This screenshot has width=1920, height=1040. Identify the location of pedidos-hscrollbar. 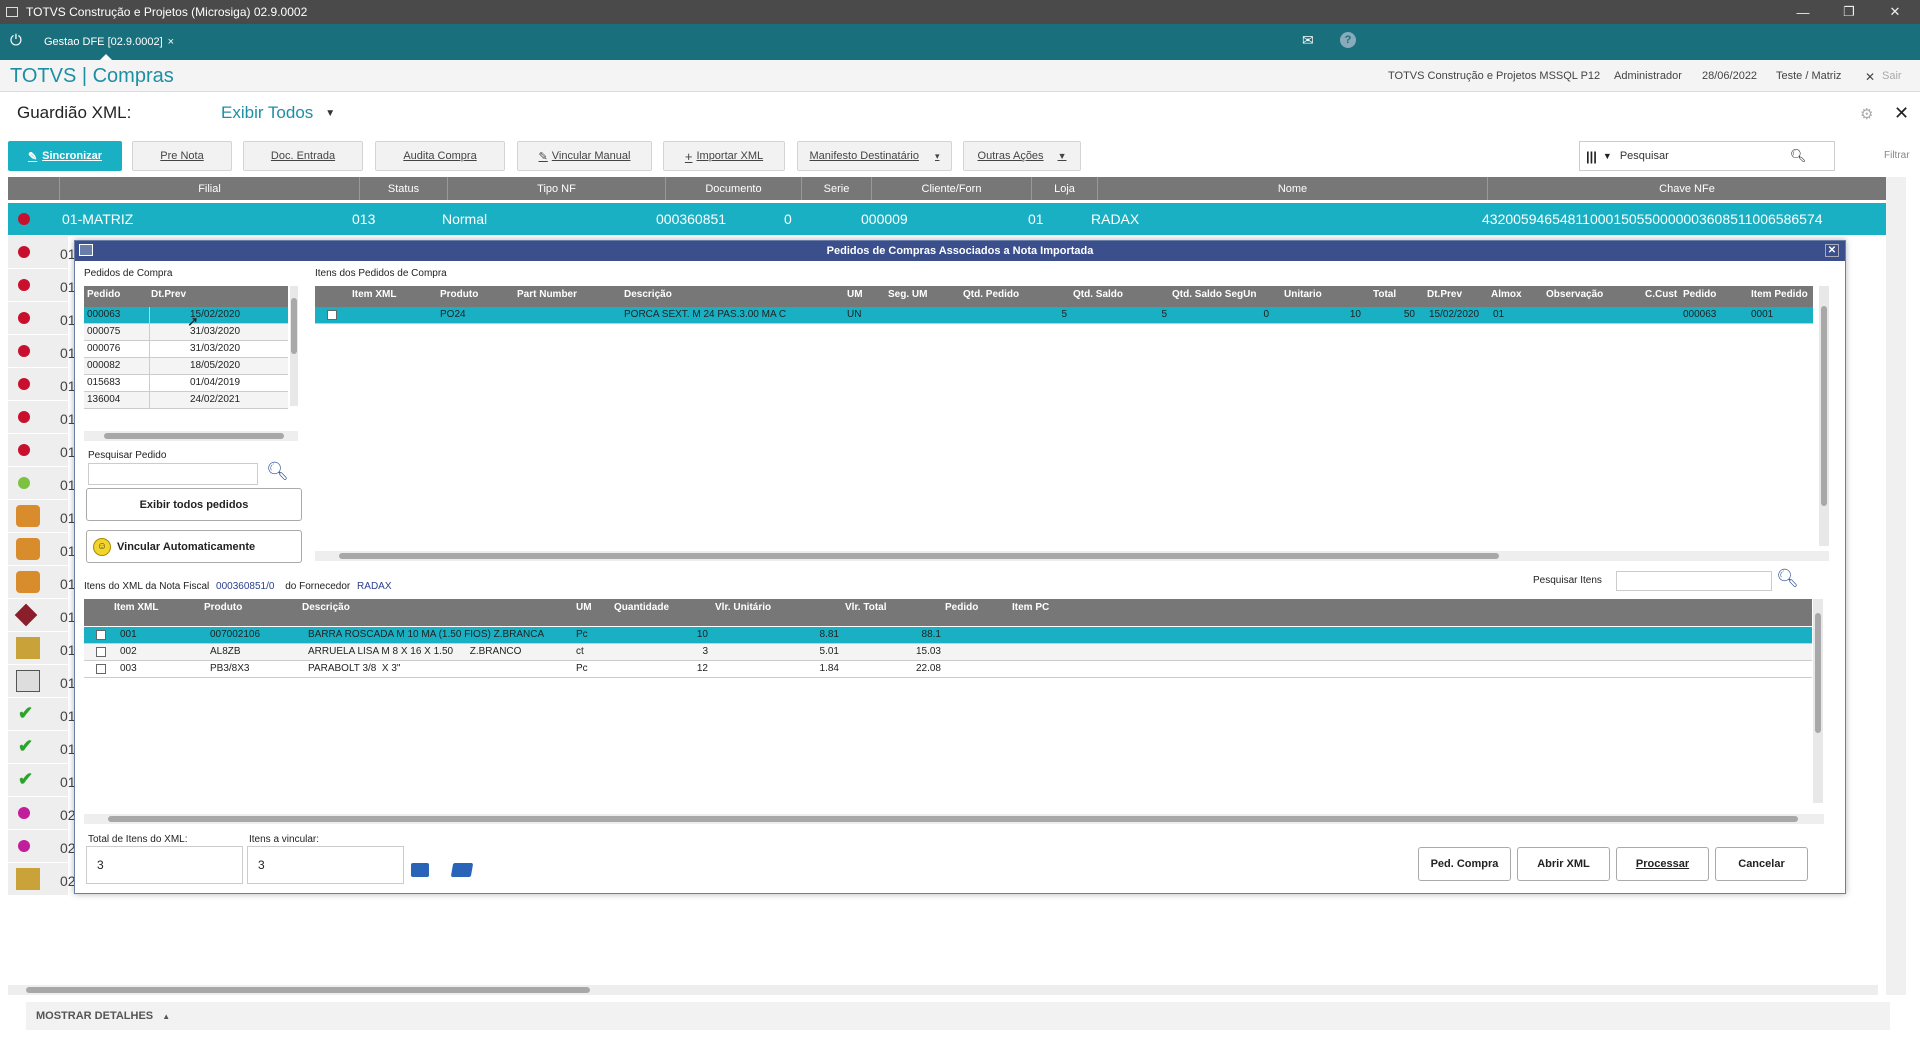
(191, 436).